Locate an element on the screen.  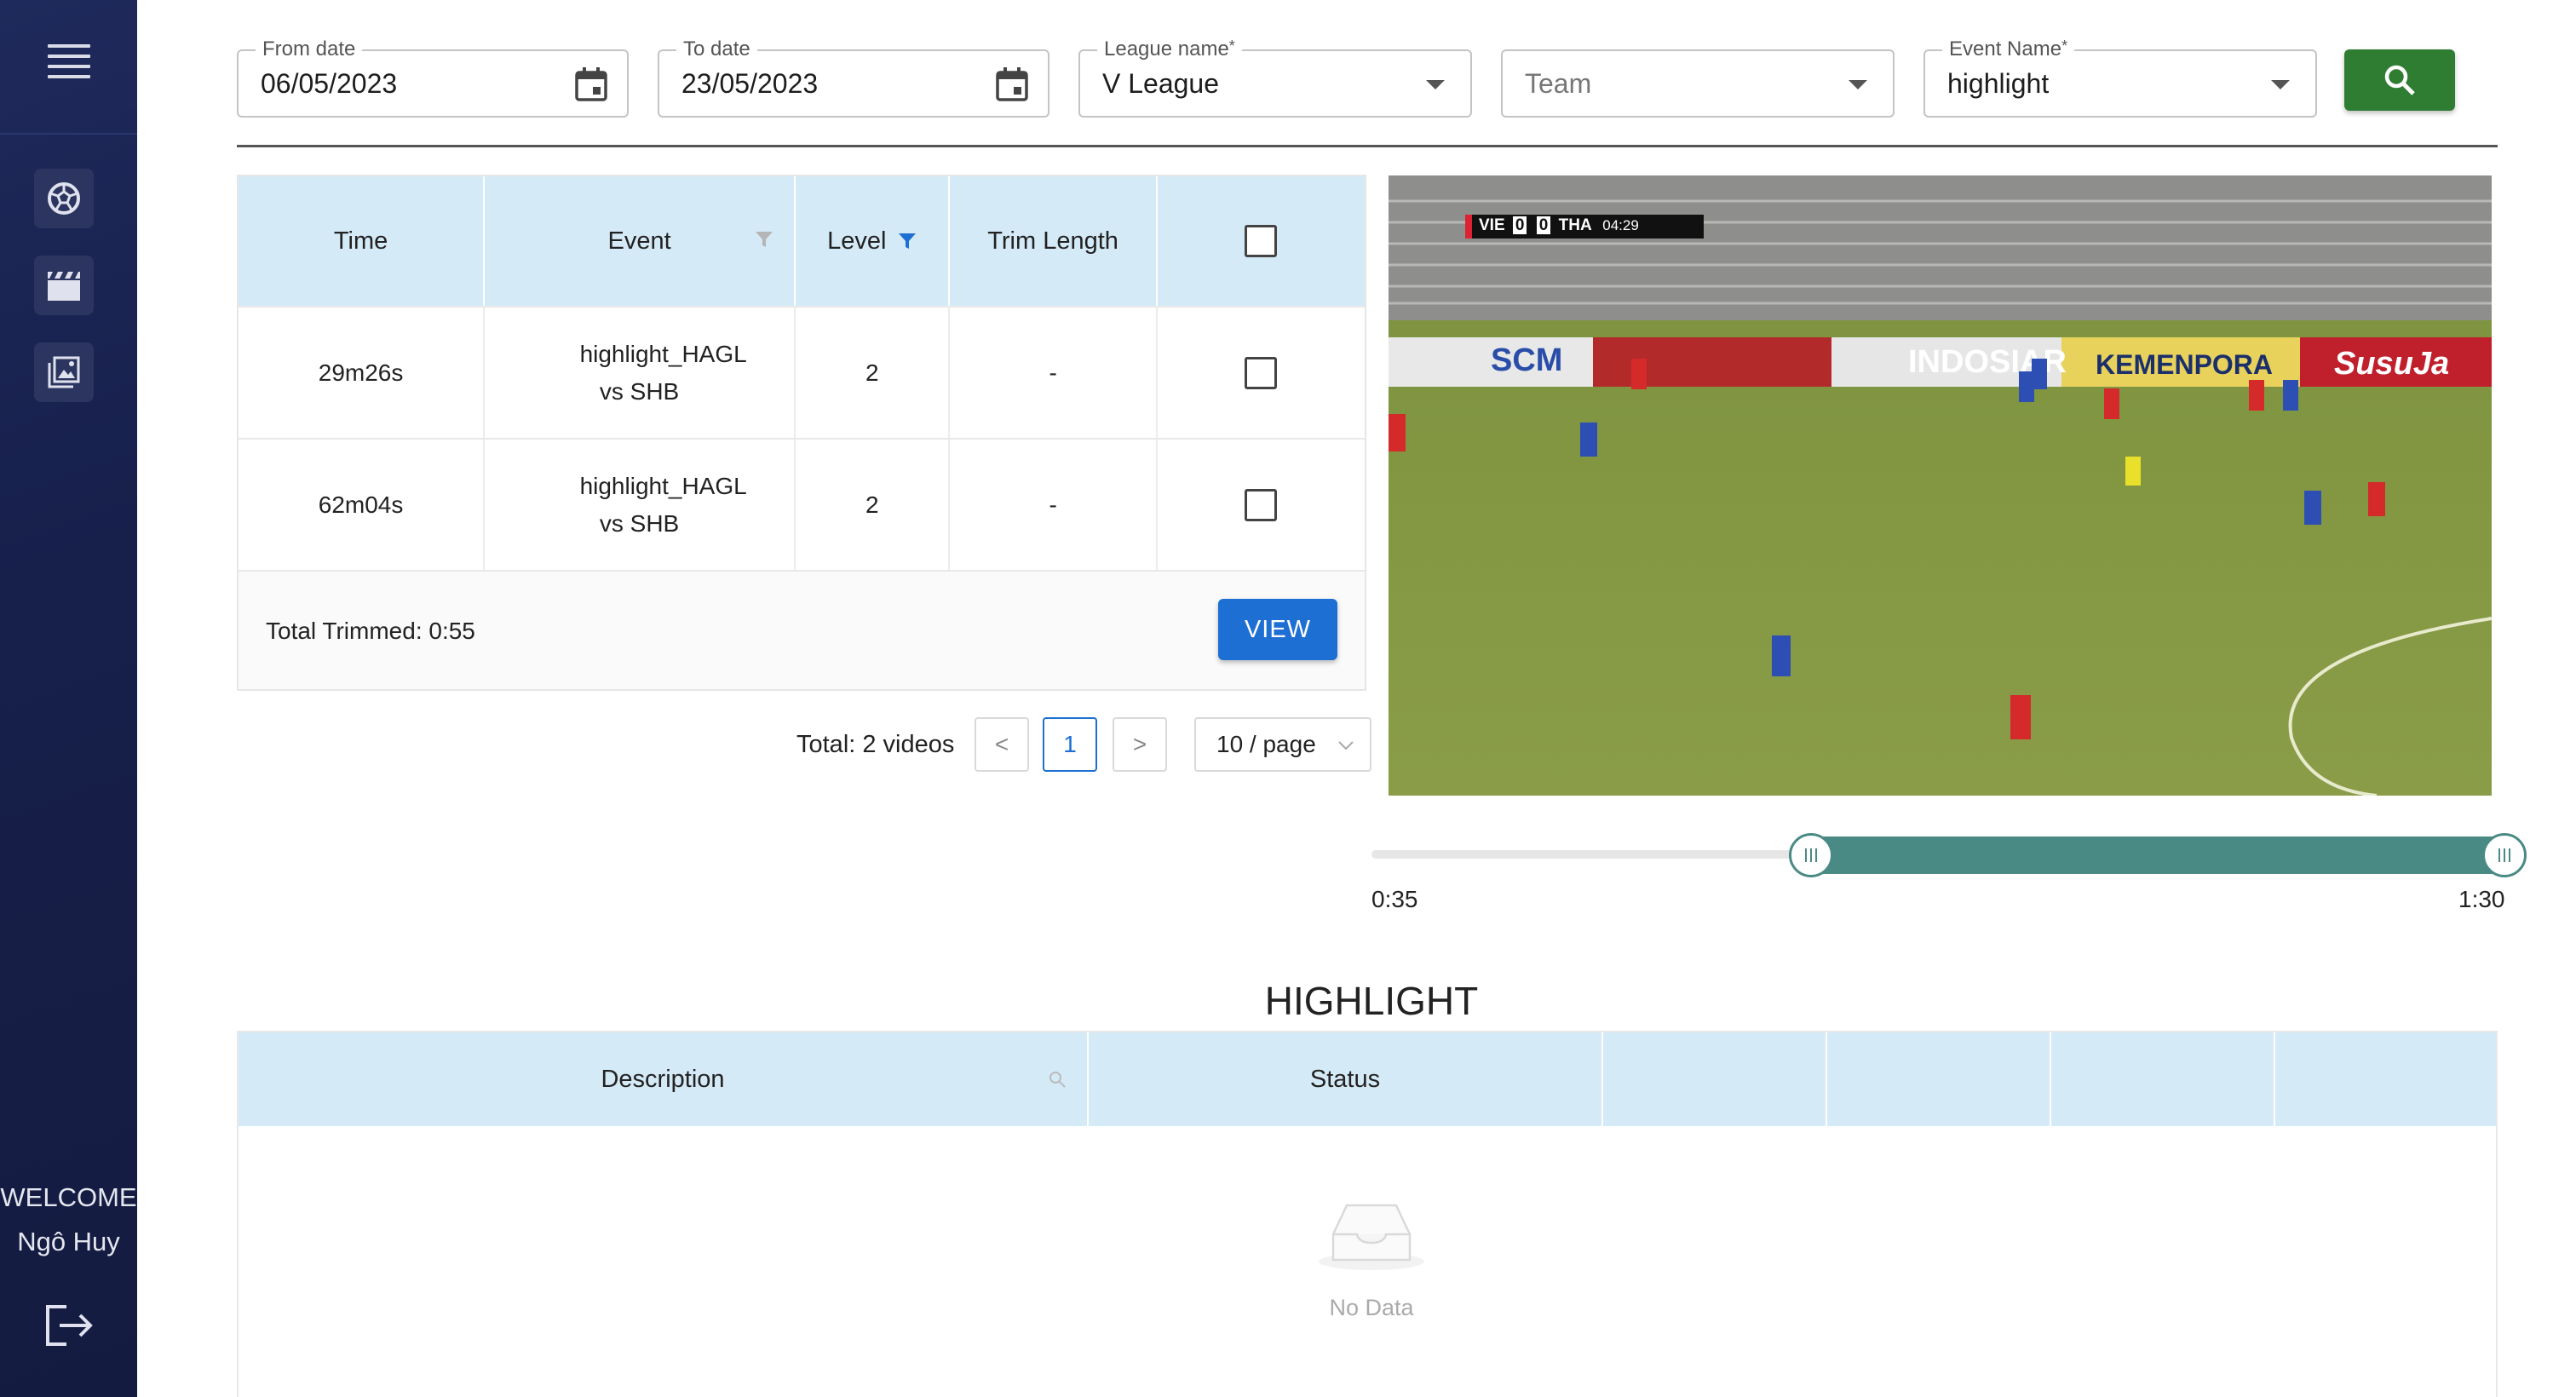
pagination-total: Total: 2 videos is located at coordinates (876, 745).